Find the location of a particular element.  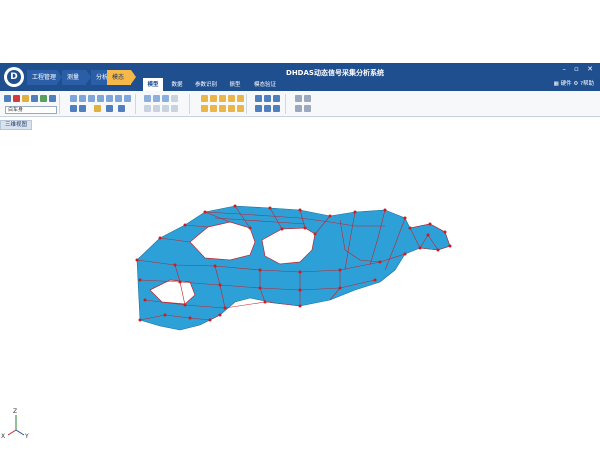

breadcrumb-project: 工程管理 is located at coordinates (42, 77).